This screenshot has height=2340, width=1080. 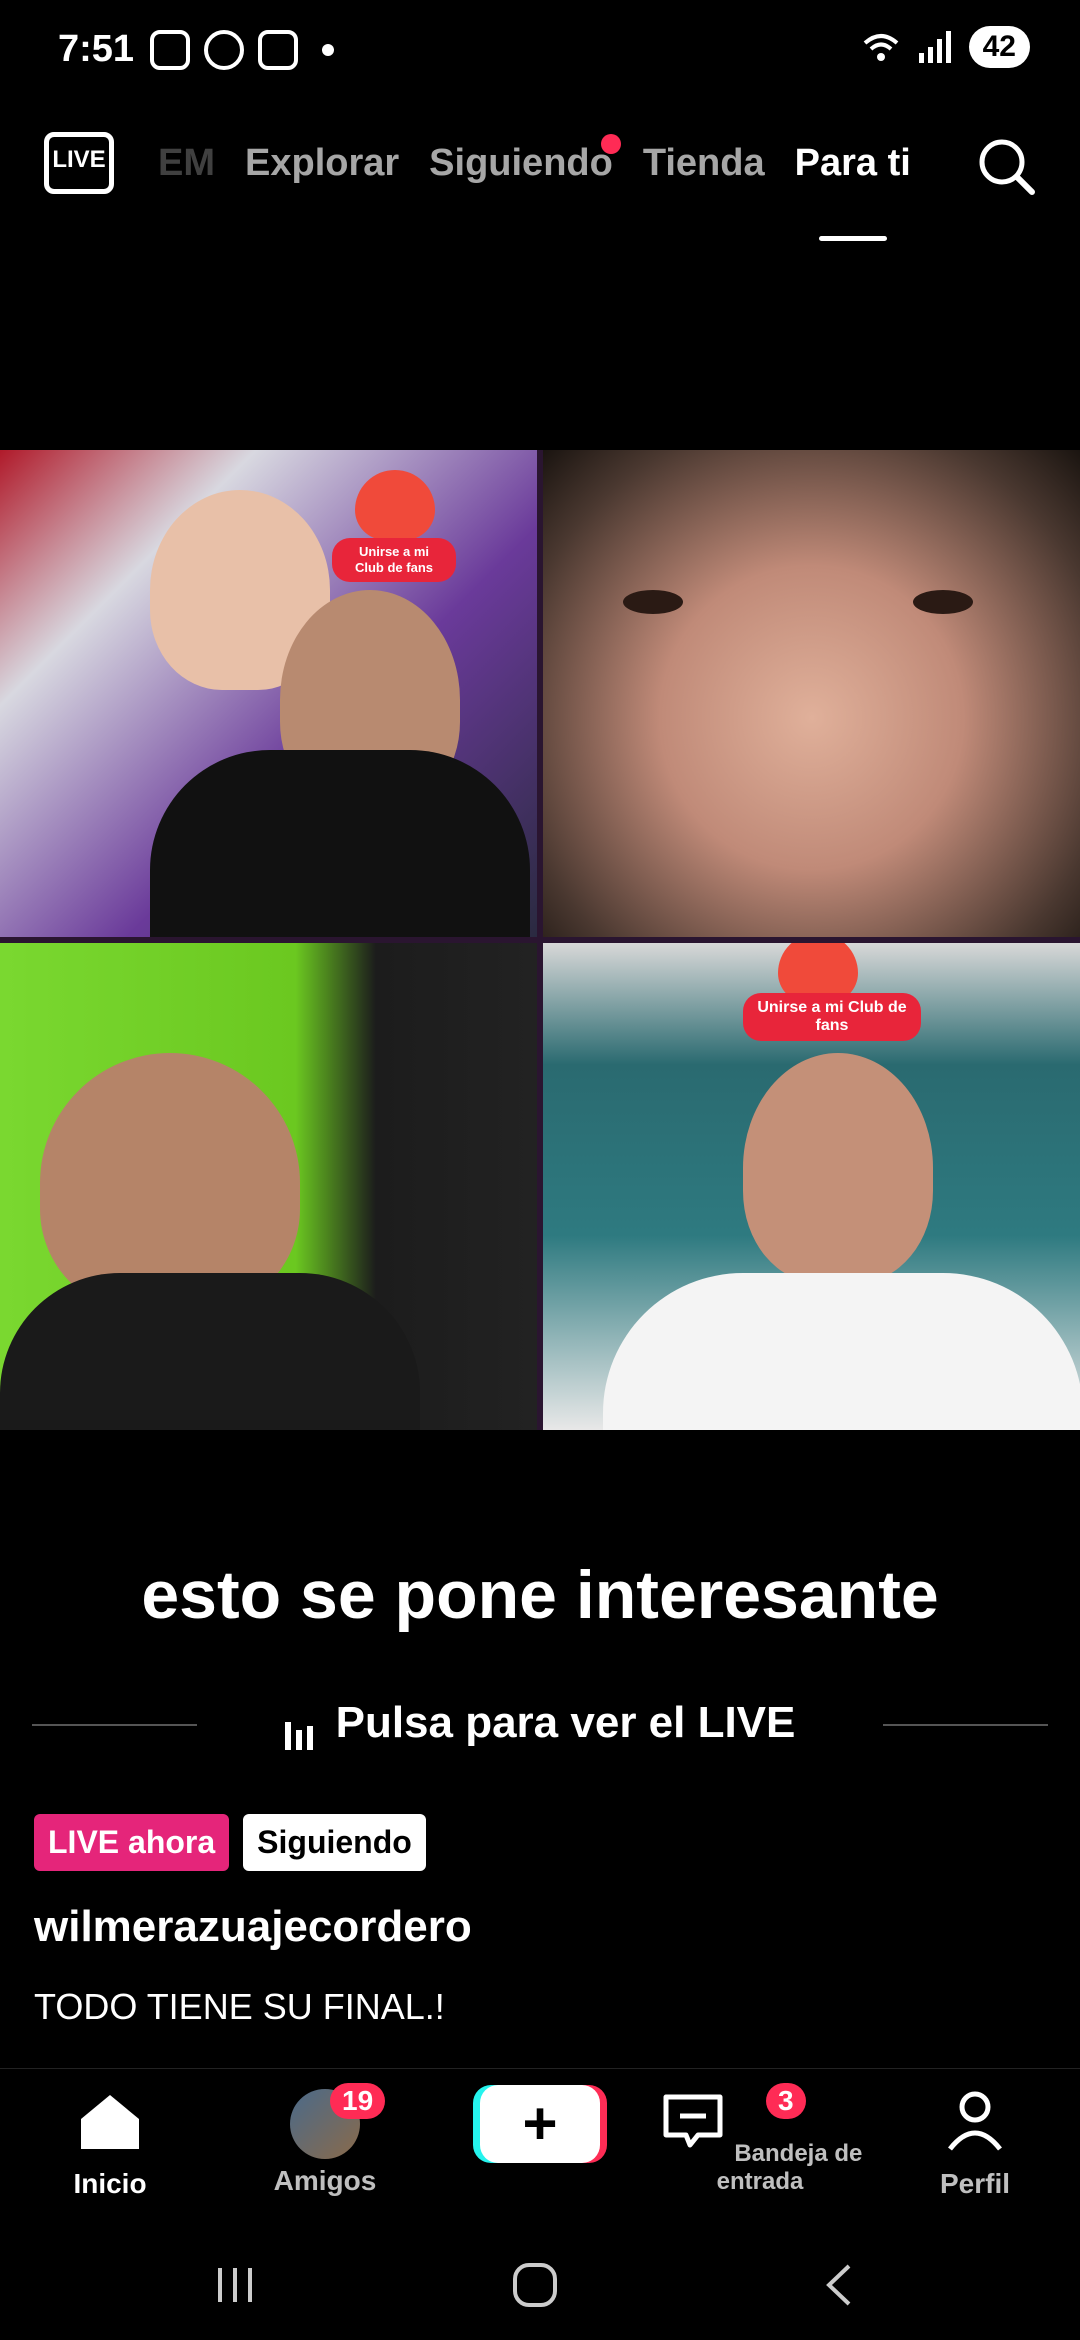 I want to click on post-badges: LIVE ahora Siguiendo, so click(x=230, y=1842).